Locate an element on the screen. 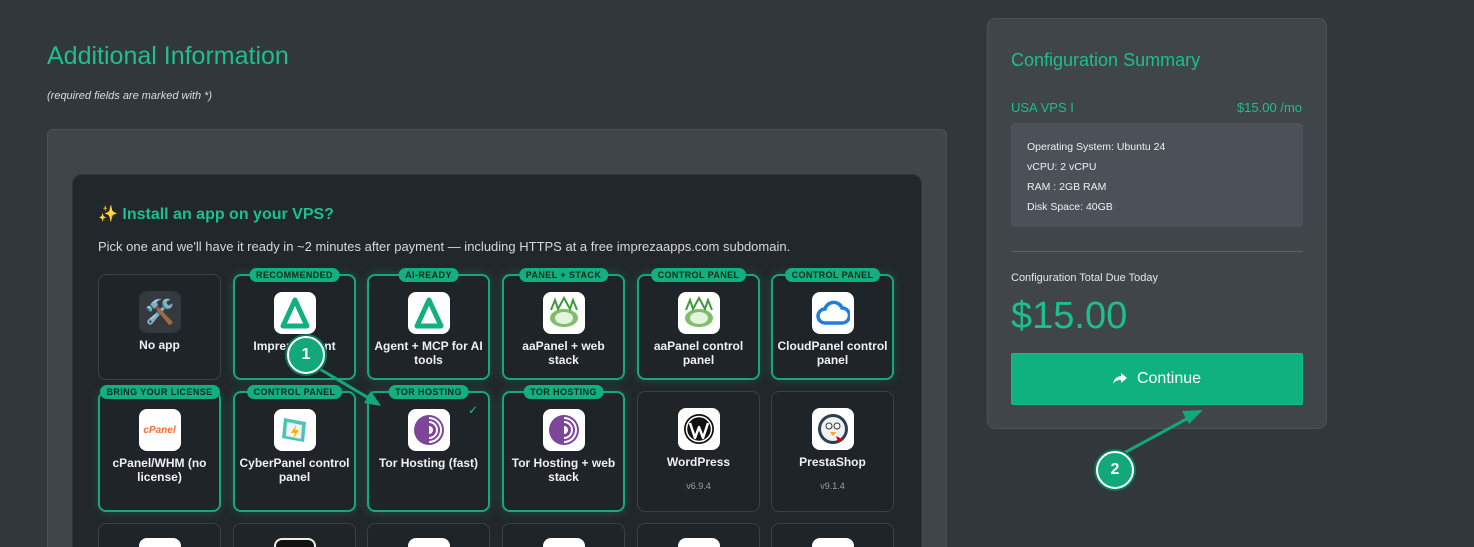 The height and width of the screenshot is (547, 1474). app-tile-no-app: 🛠️ No app is located at coordinates (159, 327).